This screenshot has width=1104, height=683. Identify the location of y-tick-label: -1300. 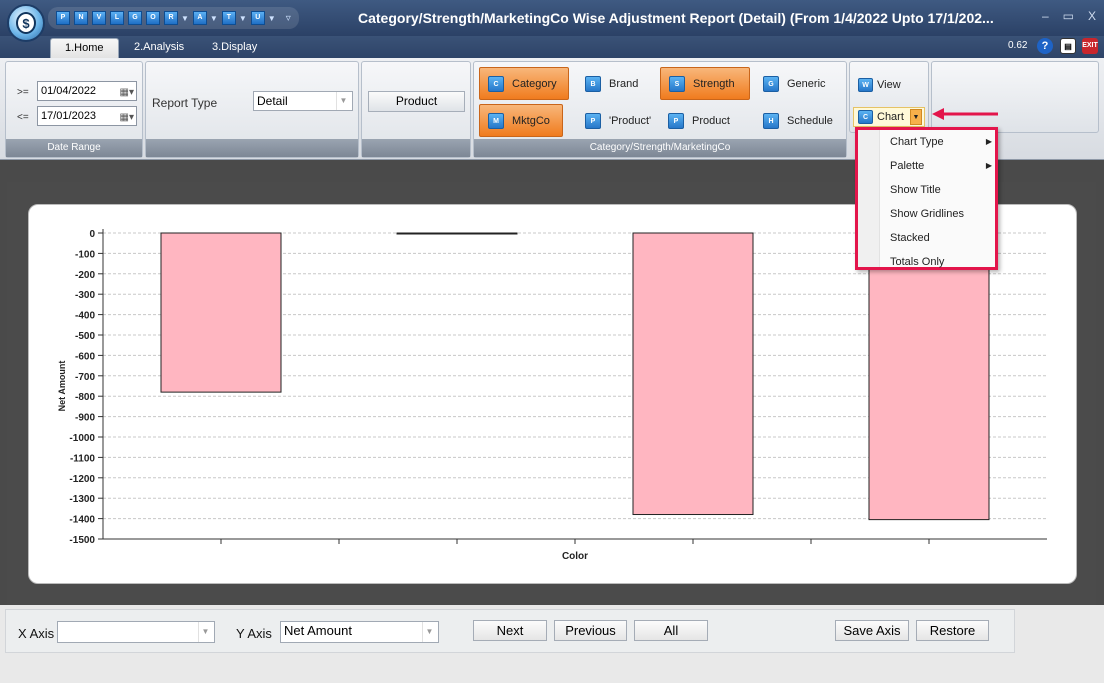
(82, 499).